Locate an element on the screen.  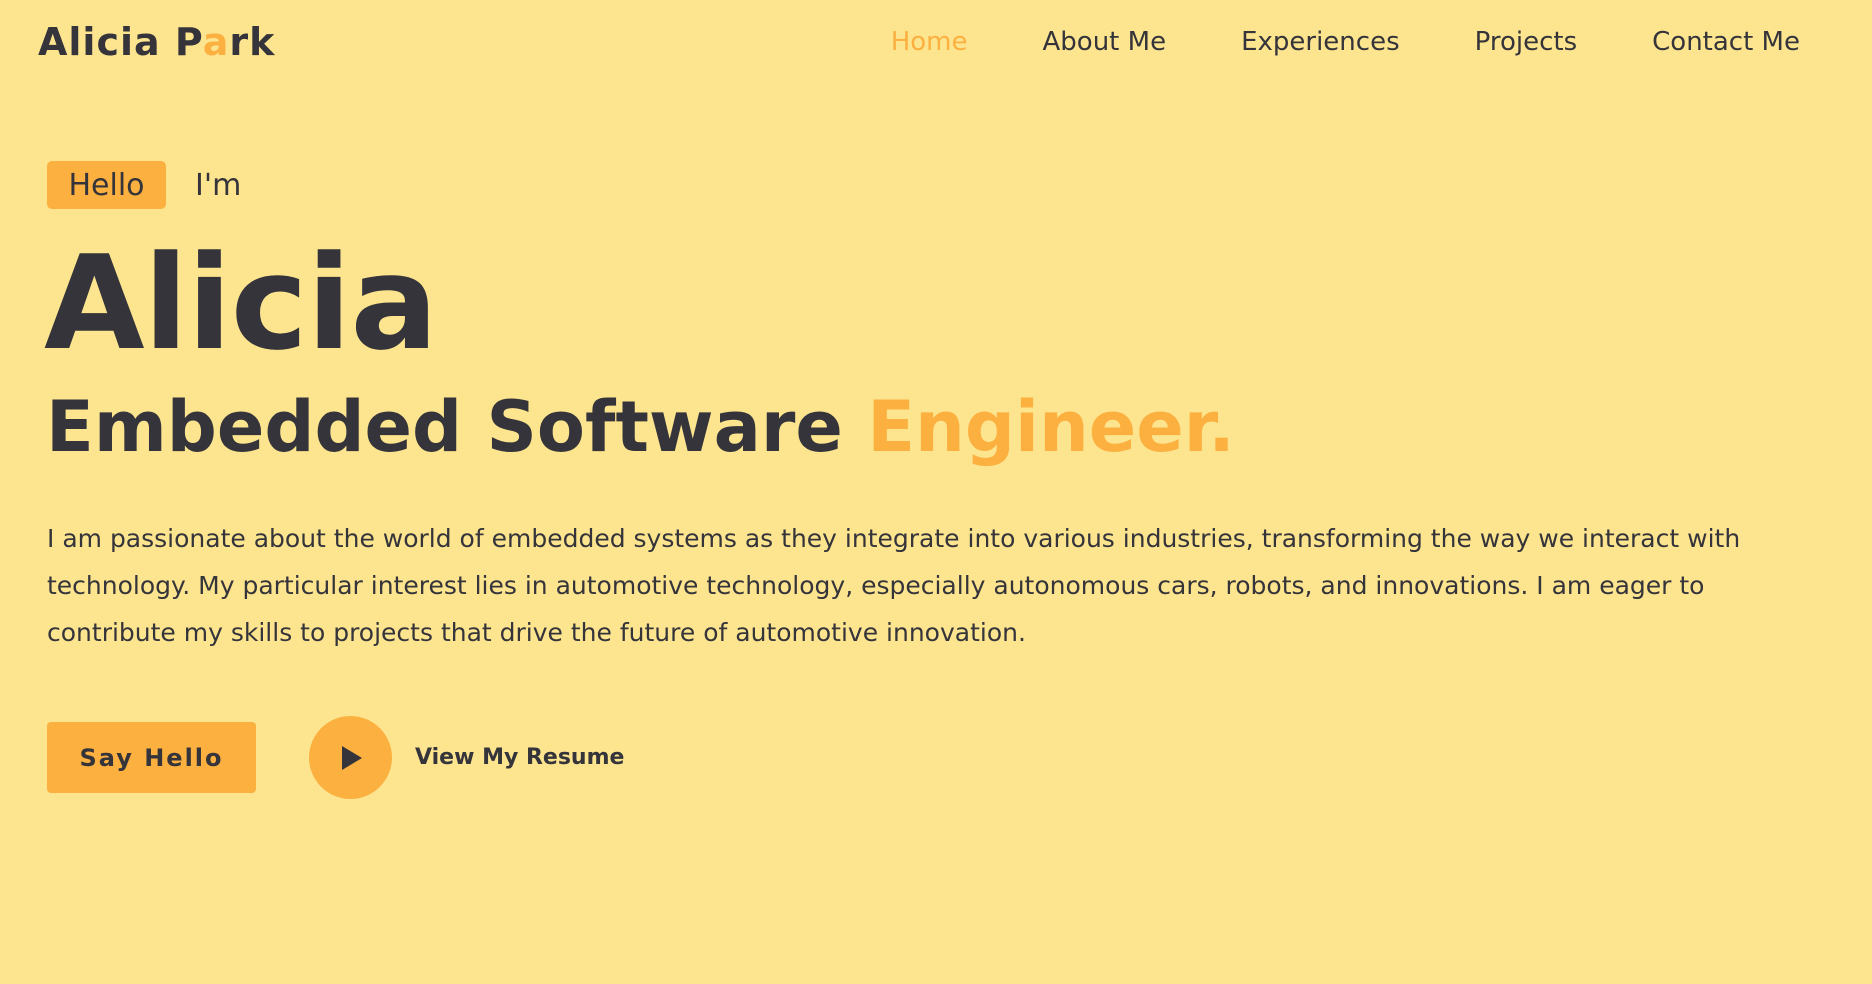
nav-item-projects: Projects is located at coordinates (1526, 42).